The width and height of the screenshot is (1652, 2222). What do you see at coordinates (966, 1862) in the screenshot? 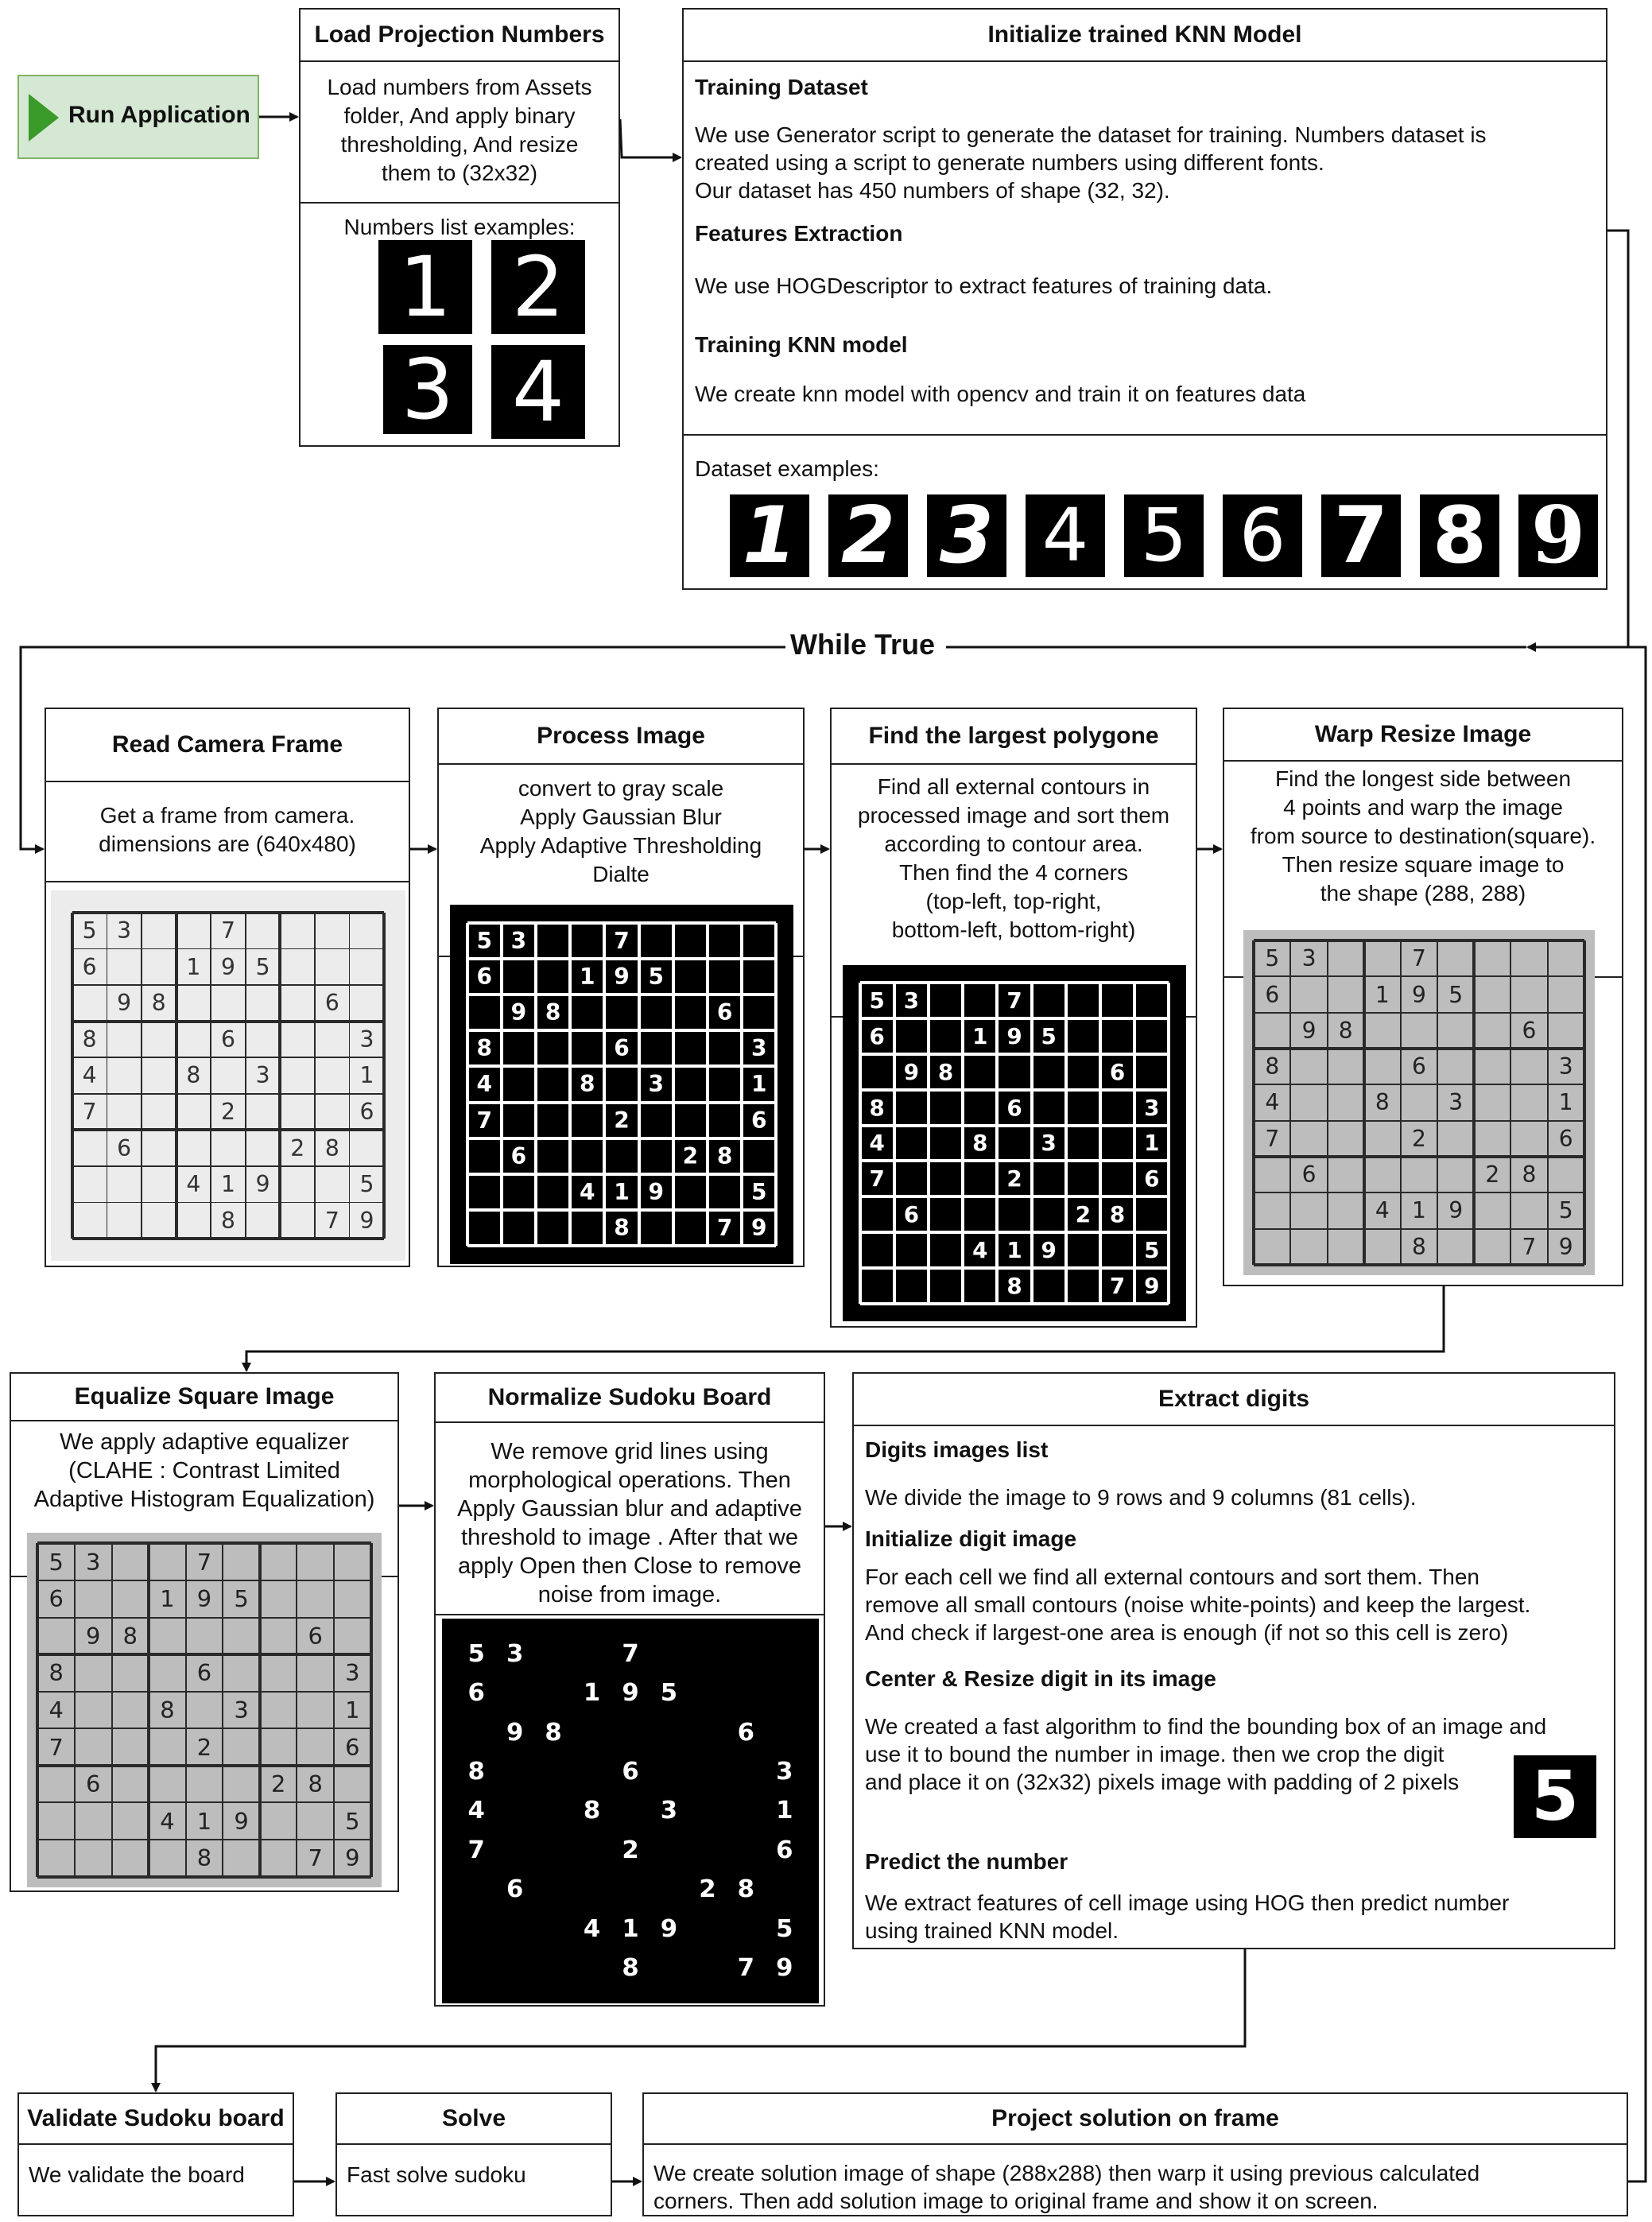
I see `predict-number-title: Predict the number` at bounding box center [966, 1862].